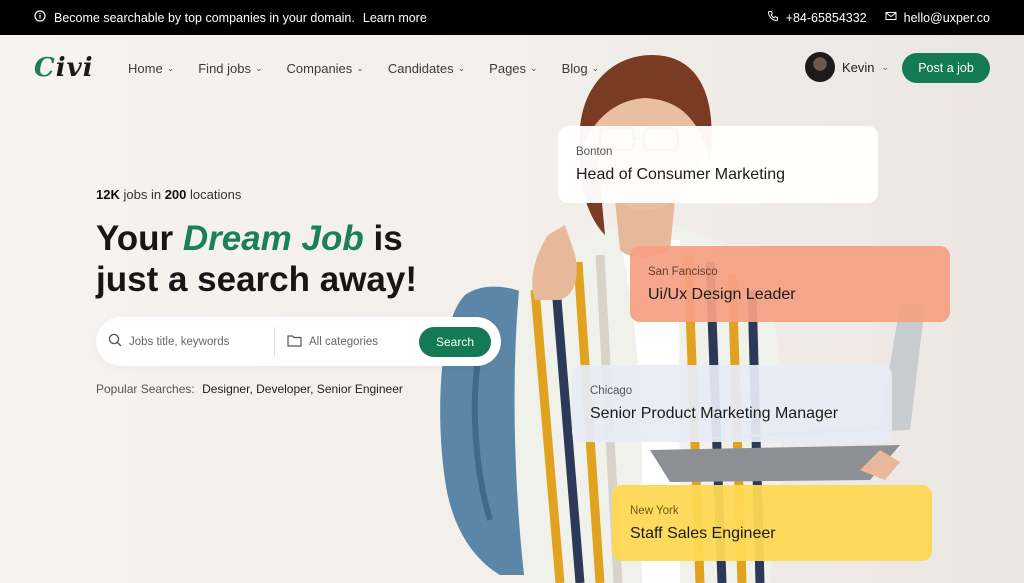 The height and width of the screenshot is (583, 1024). Describe the element at coordinates (294, 342) in the screenshot. I see `folder-icon` at that location.